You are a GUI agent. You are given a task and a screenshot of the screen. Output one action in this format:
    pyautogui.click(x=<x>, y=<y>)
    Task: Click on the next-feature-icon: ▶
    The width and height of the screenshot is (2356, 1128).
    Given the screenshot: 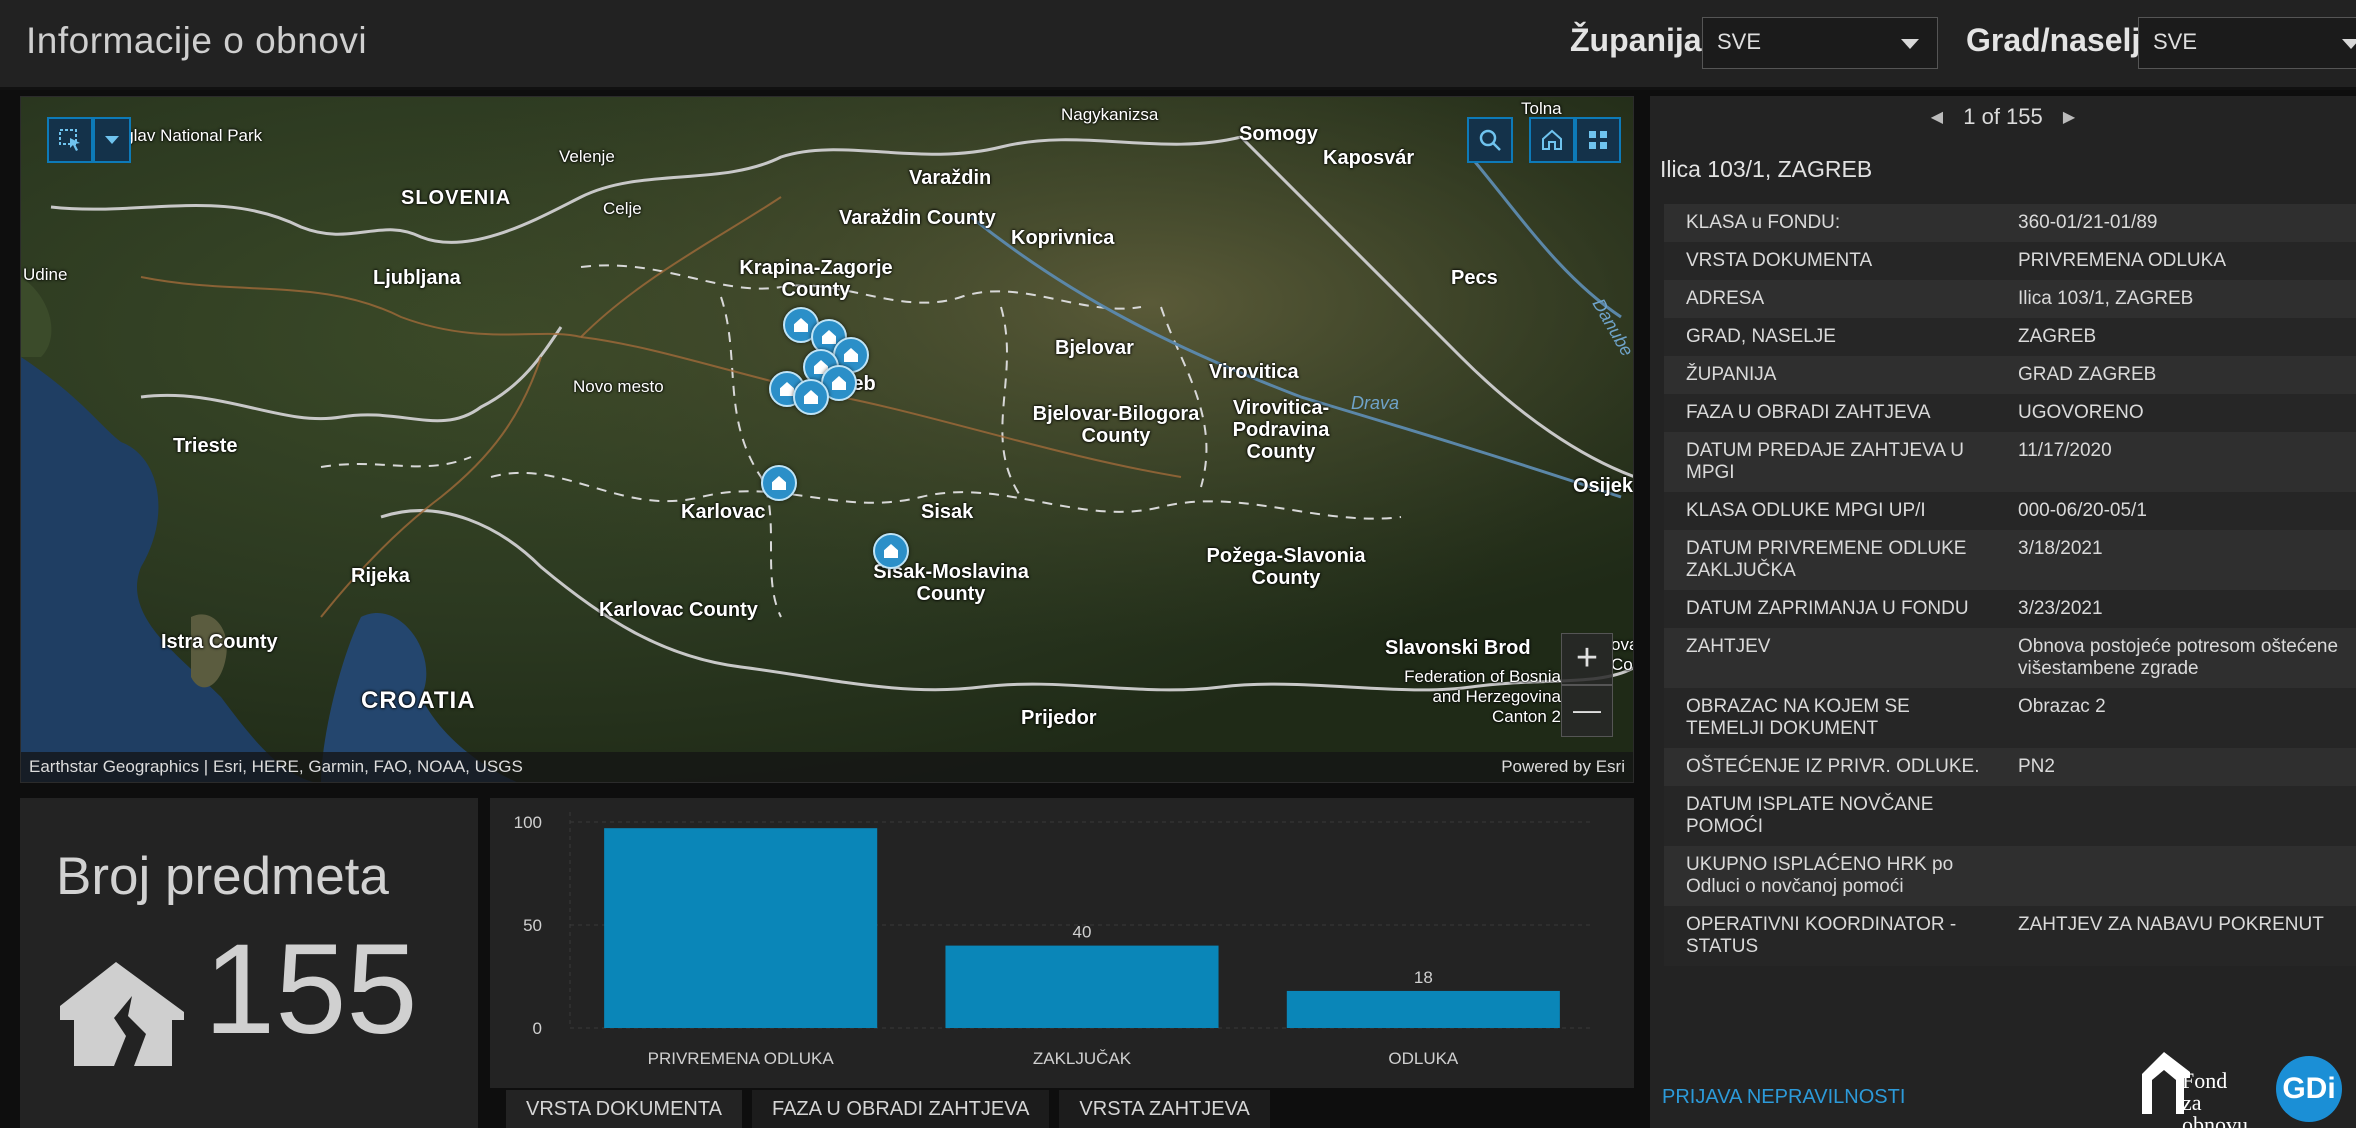 What is the action you would take?
    pyautogui.click(x=2069, y=117)
    